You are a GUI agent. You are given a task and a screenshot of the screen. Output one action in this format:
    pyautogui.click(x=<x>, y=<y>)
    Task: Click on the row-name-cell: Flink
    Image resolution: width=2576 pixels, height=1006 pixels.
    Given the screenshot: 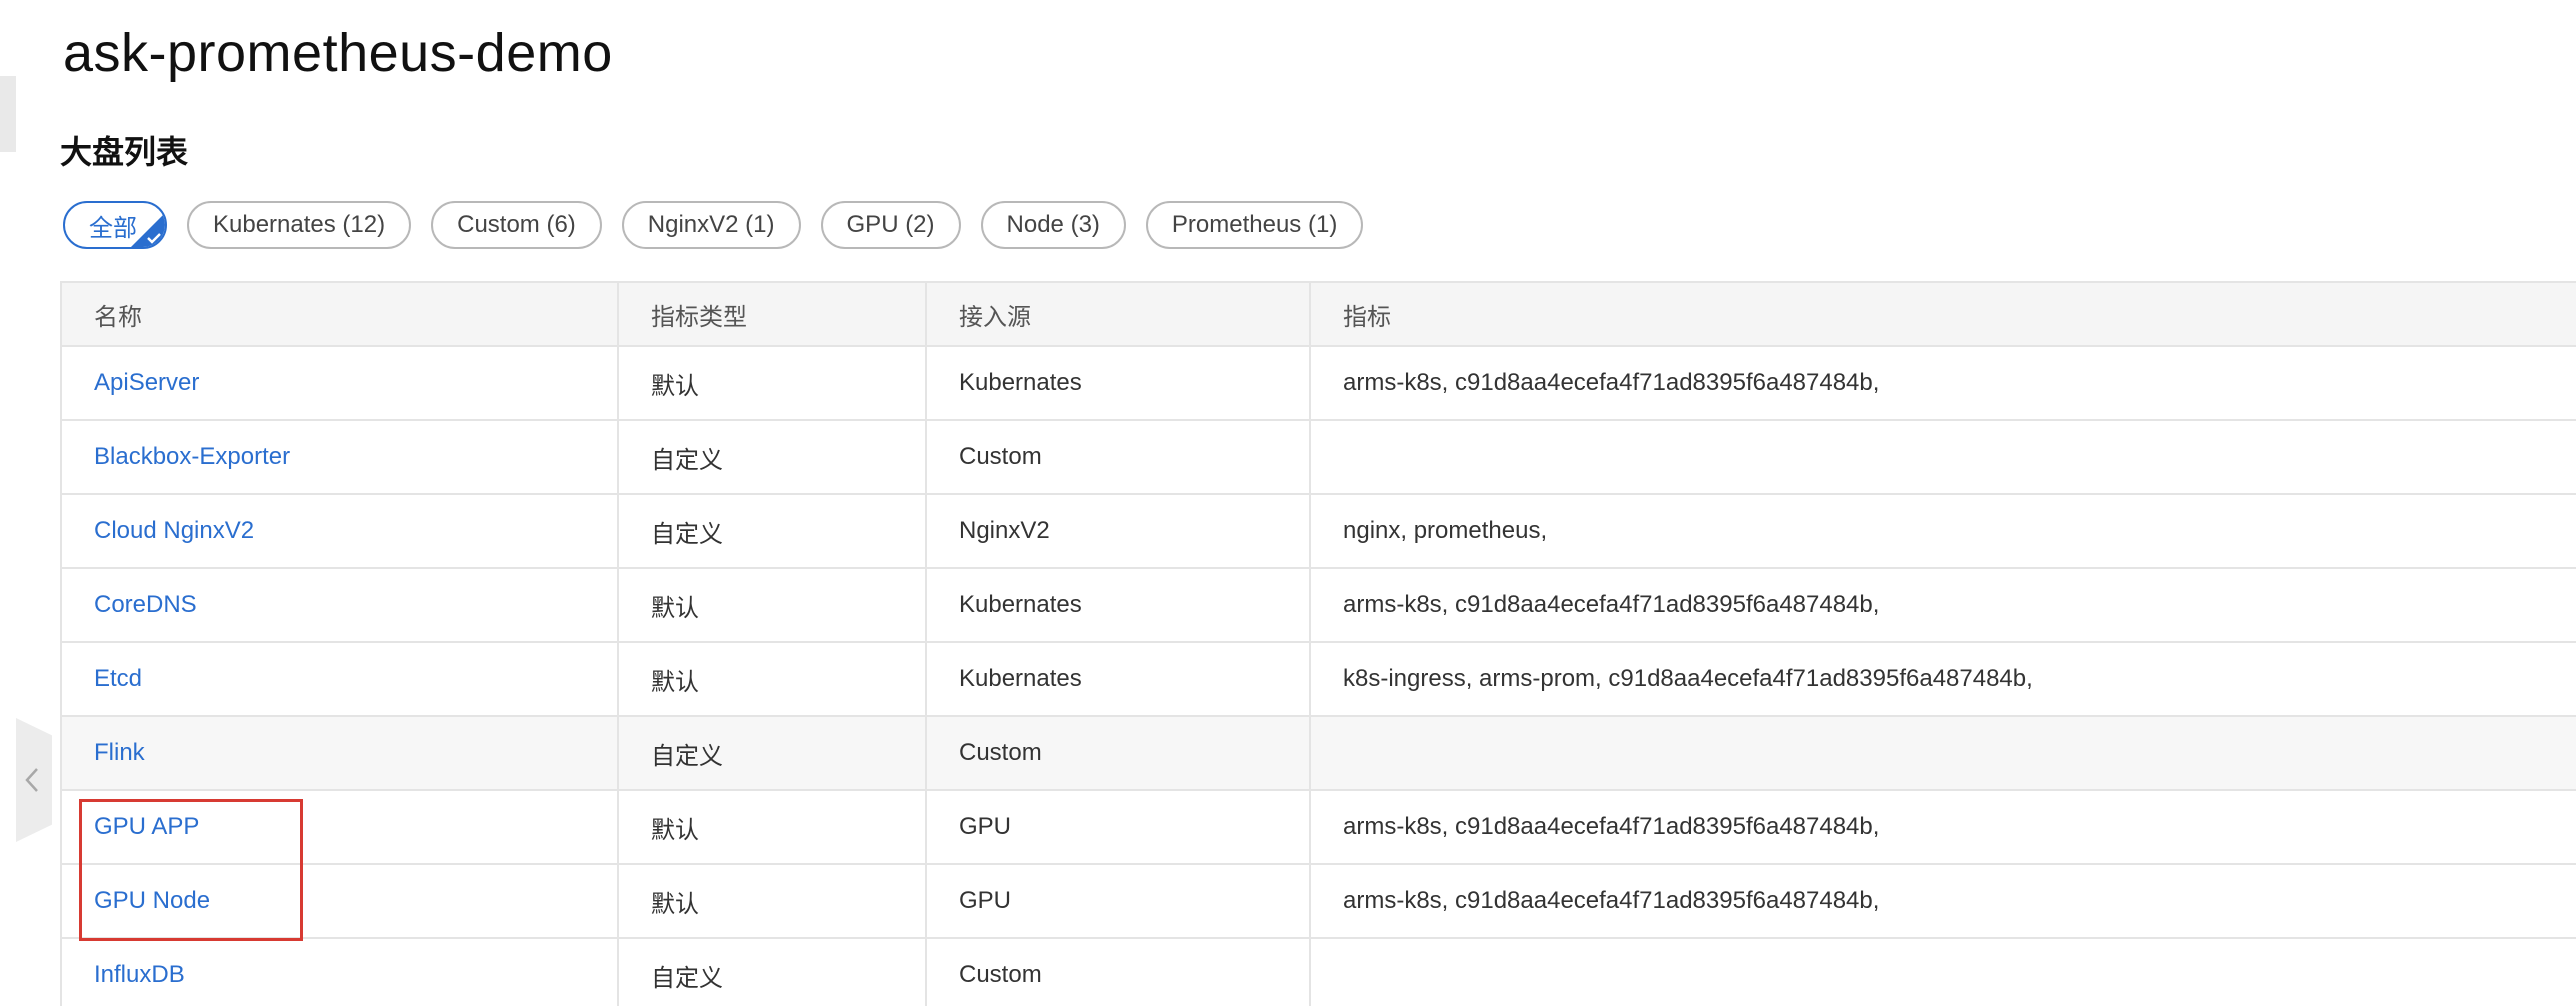 What is the action you would take?
    pyautogui.click(x=340, y=753)
    